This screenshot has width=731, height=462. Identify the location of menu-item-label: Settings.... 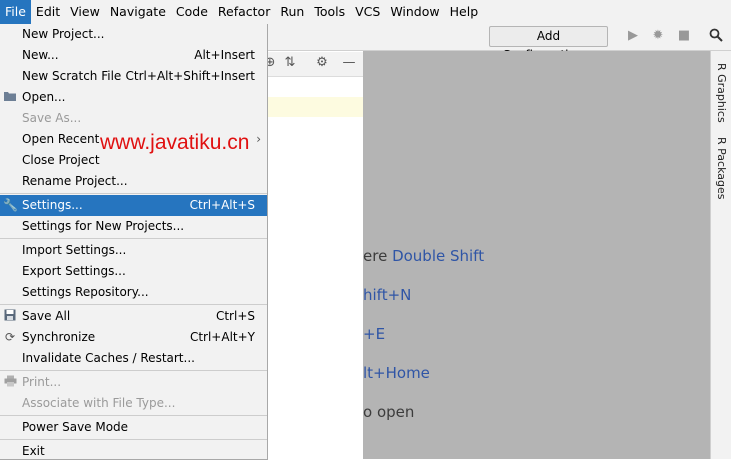
(52, 205).